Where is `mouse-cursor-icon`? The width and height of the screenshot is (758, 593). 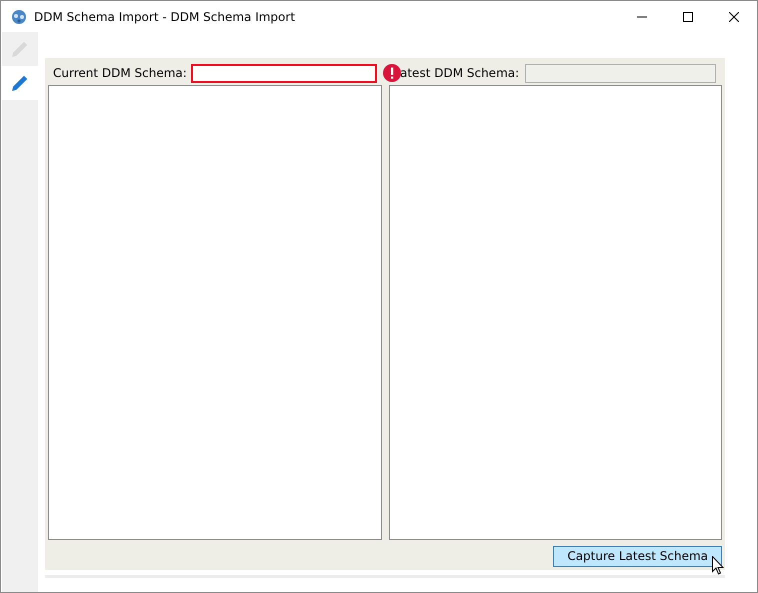 mouse-cursor-icon is located at coordinates (718, 565).